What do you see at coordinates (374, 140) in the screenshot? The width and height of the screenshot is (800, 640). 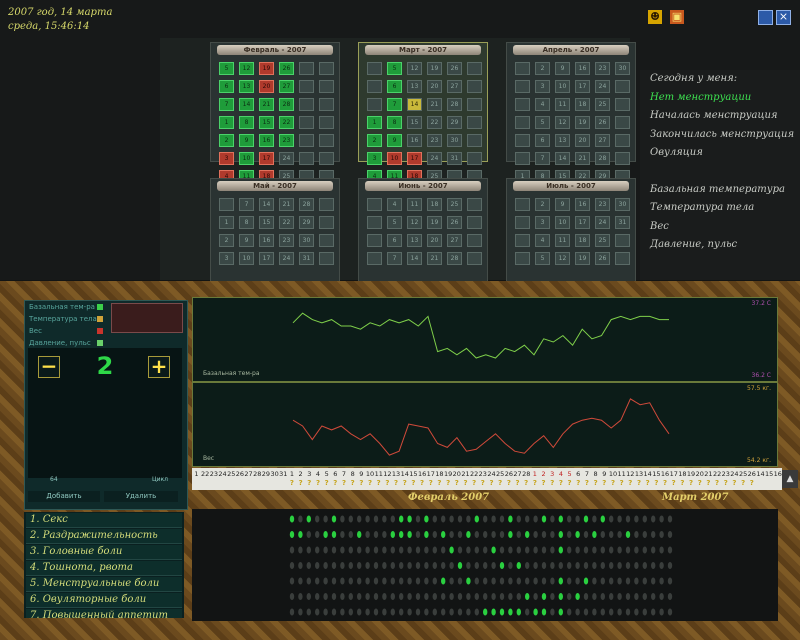 I see `day-cell: 2` at bounding box center [374, 140].